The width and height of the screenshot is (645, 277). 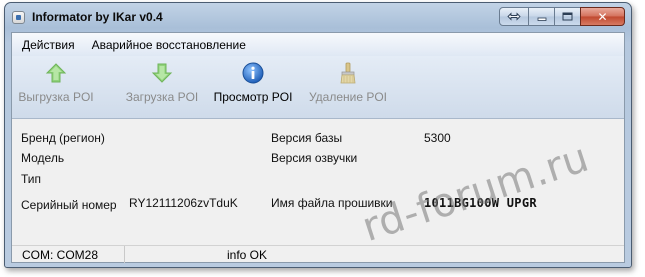 I want to click on import-poi-label: Загрузка POI, so click(x=162, y=97).